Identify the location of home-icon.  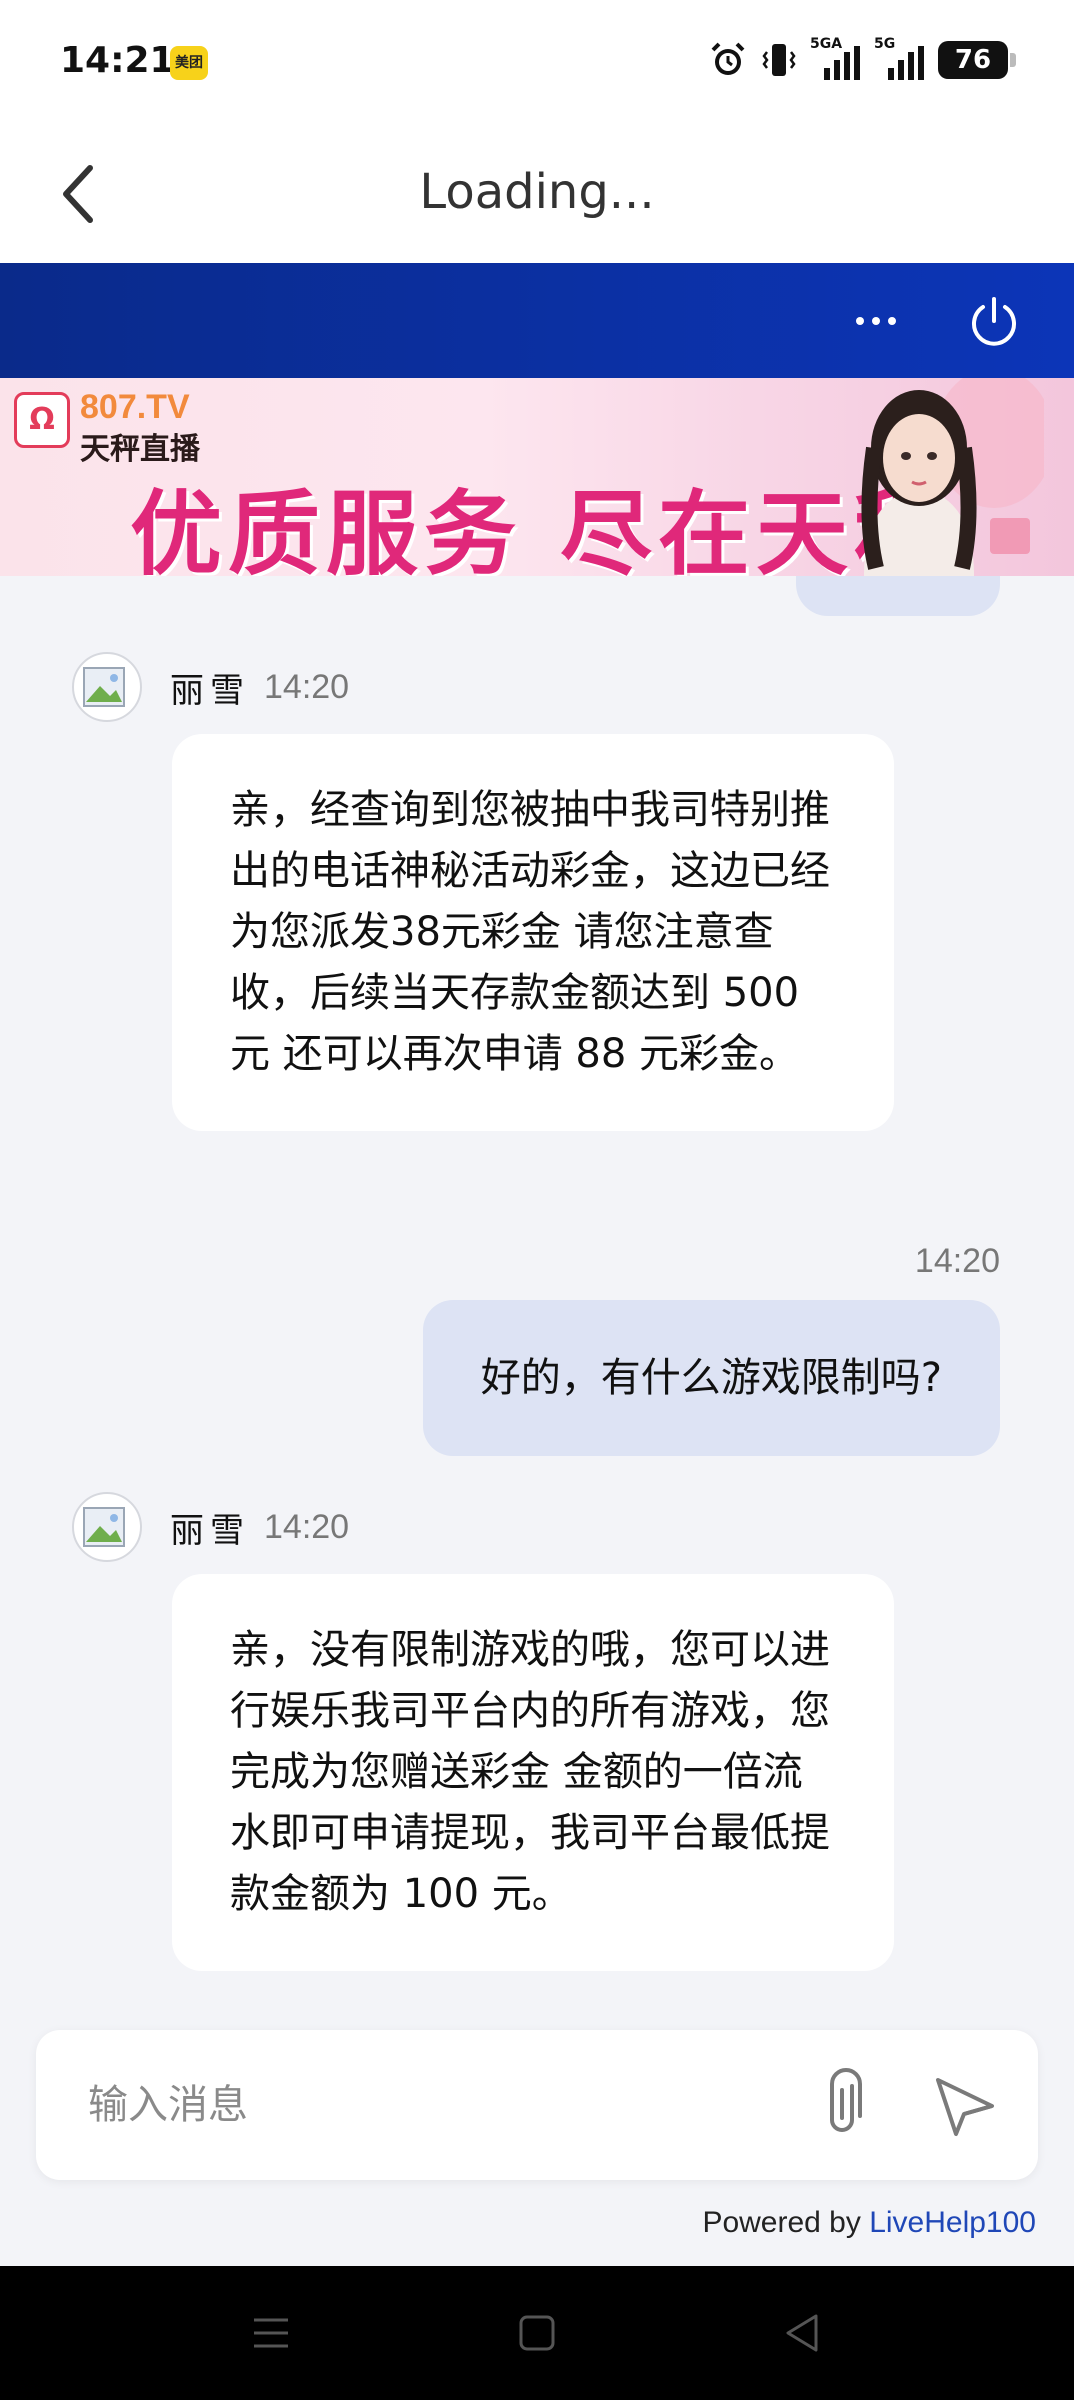
(537, 2333).